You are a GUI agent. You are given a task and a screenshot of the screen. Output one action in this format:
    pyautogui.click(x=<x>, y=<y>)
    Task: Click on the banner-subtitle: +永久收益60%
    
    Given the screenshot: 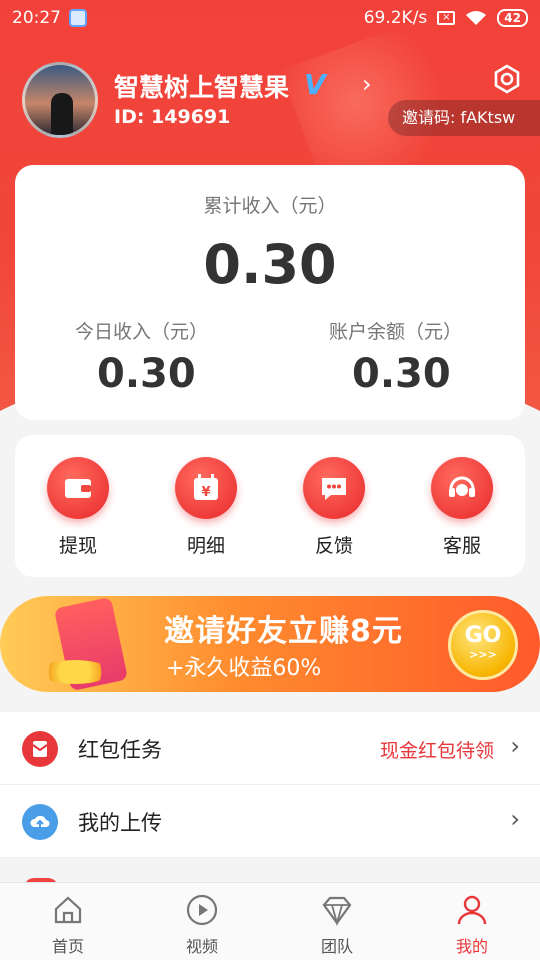 What is the action you would take?
    pyautogui.click(x=244, y=668)
    